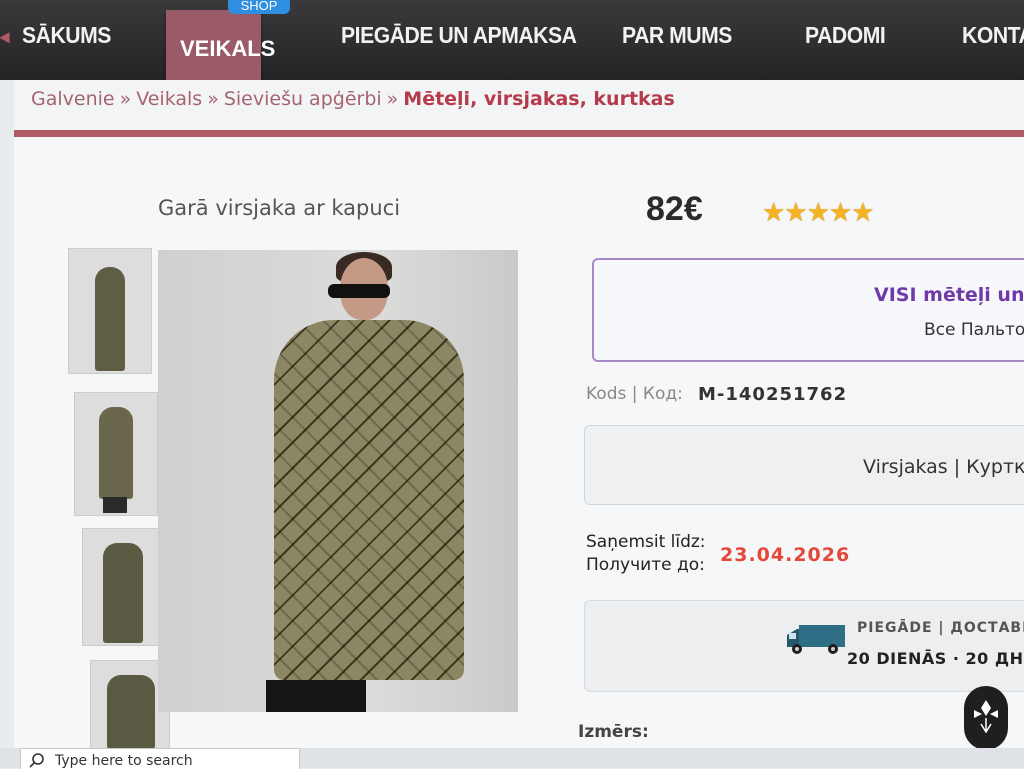 Image resolution: width=1024 pixels, height=769 pixels. I want to click on model-sunglasses, so click(359, 291).